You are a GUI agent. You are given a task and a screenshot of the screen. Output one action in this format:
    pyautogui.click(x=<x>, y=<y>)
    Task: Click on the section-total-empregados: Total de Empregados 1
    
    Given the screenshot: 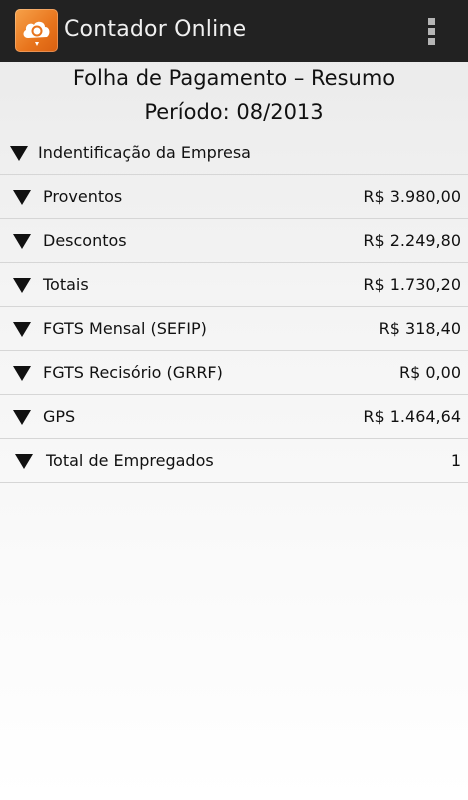 What is the action you would take?
    pyautogui.click(x=234, y=461)
    